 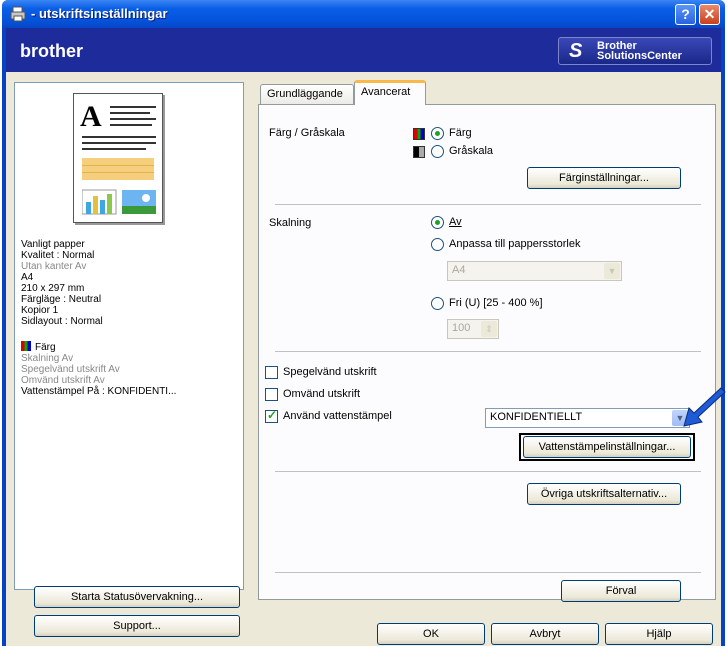 I want to click on chevron-down-icon: ▼, so click(x=612, y=271).